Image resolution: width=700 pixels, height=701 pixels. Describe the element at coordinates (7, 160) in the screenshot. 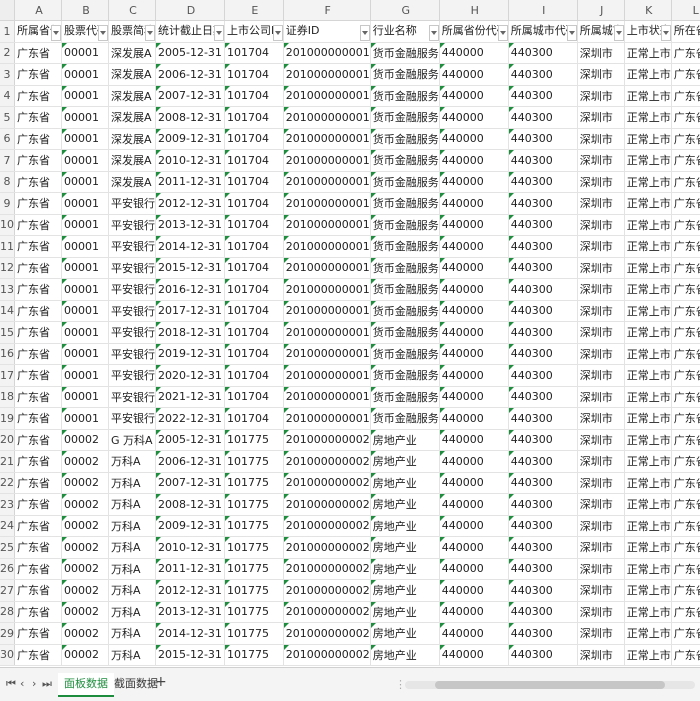

I see `row-number: 7` at that location.